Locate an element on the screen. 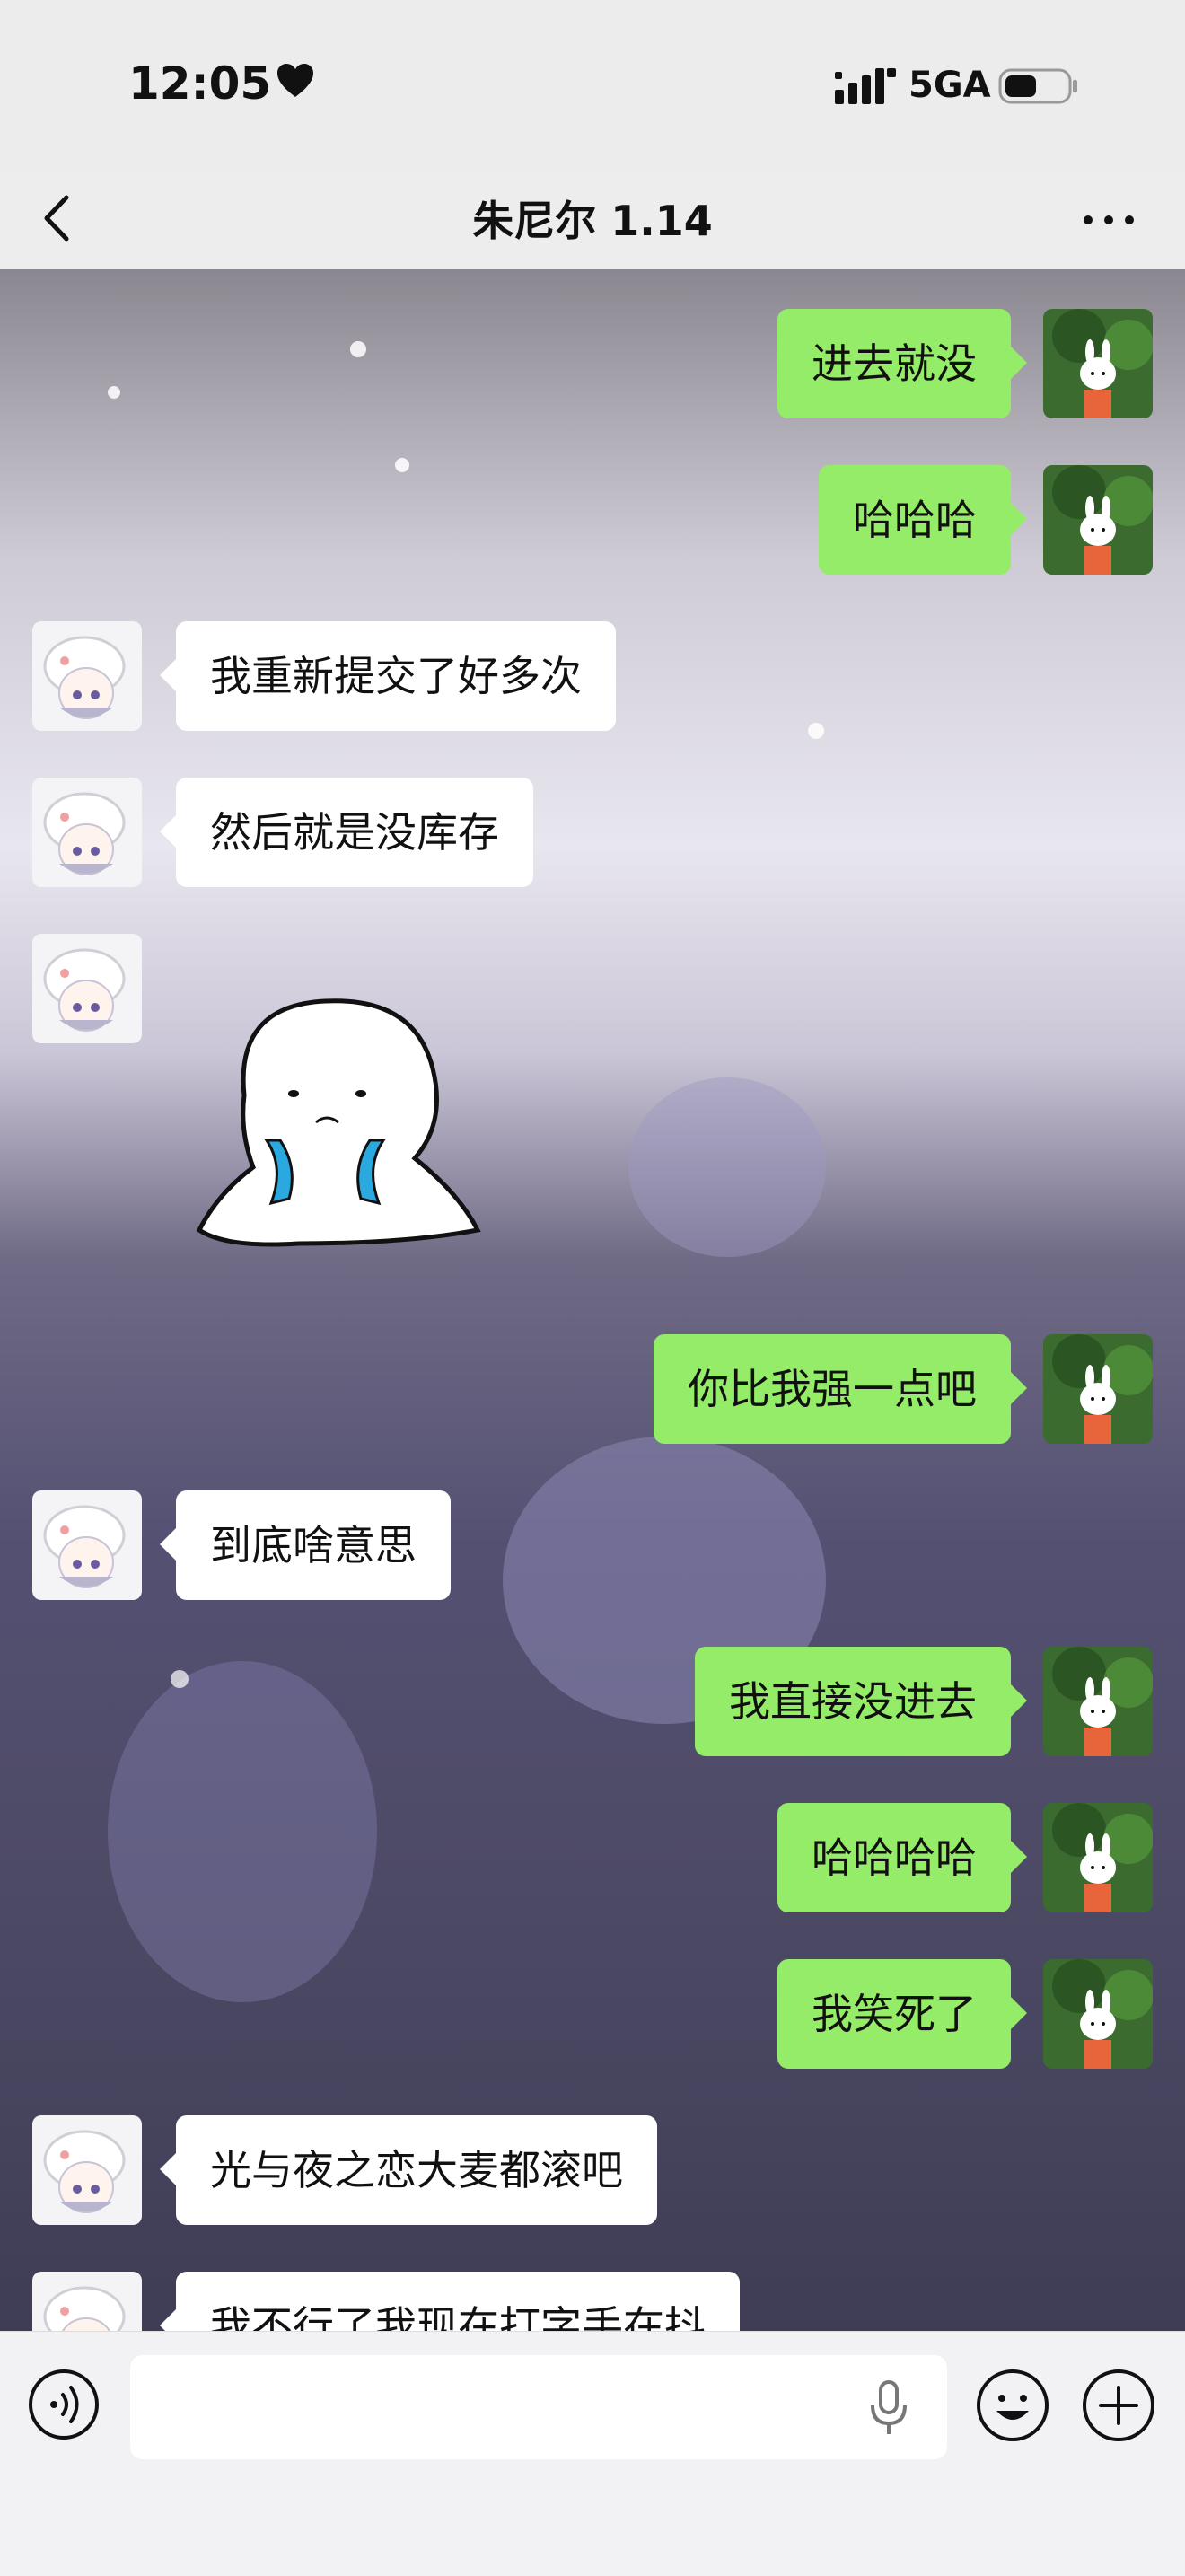 This screenshot has width=1185, height=2576. chat-title: 朱尼尔 1.14 is located at coordinates (592, 221).